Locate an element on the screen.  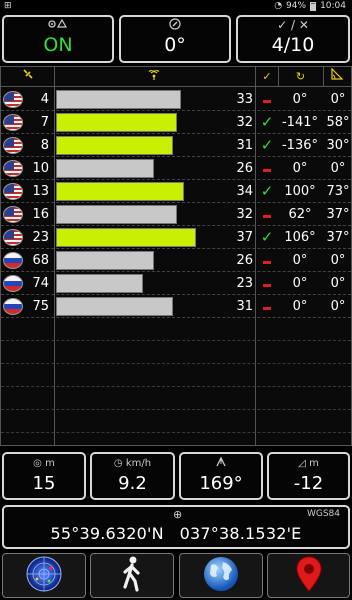
wifi-icon: ◔ is located at coordinates (278, 6).